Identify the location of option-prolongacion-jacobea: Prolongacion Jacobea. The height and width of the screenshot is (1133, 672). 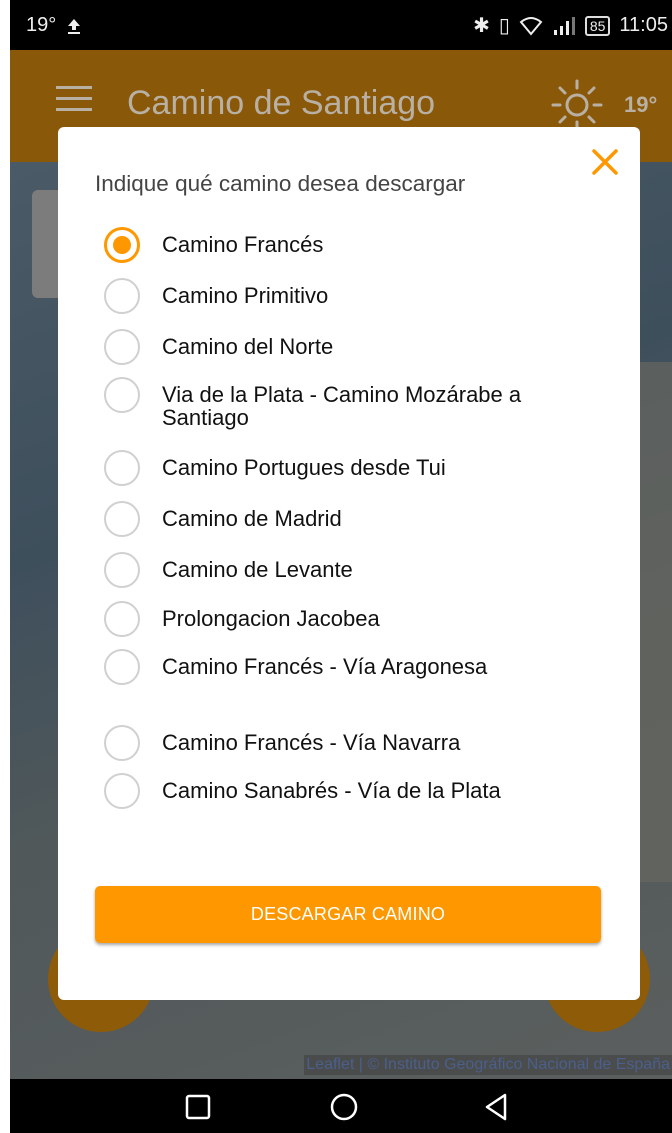
(313, 619).